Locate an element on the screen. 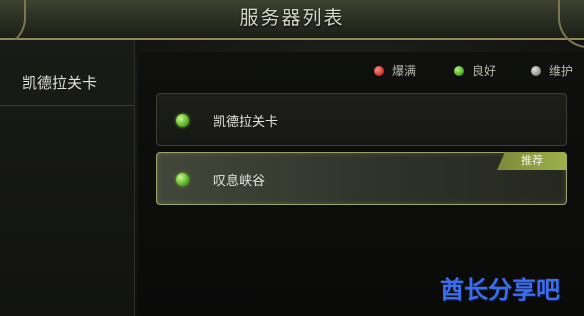 This screenshot has width=584, height=316. window-title: 服务器列表 is located at coordinates (292, 18).